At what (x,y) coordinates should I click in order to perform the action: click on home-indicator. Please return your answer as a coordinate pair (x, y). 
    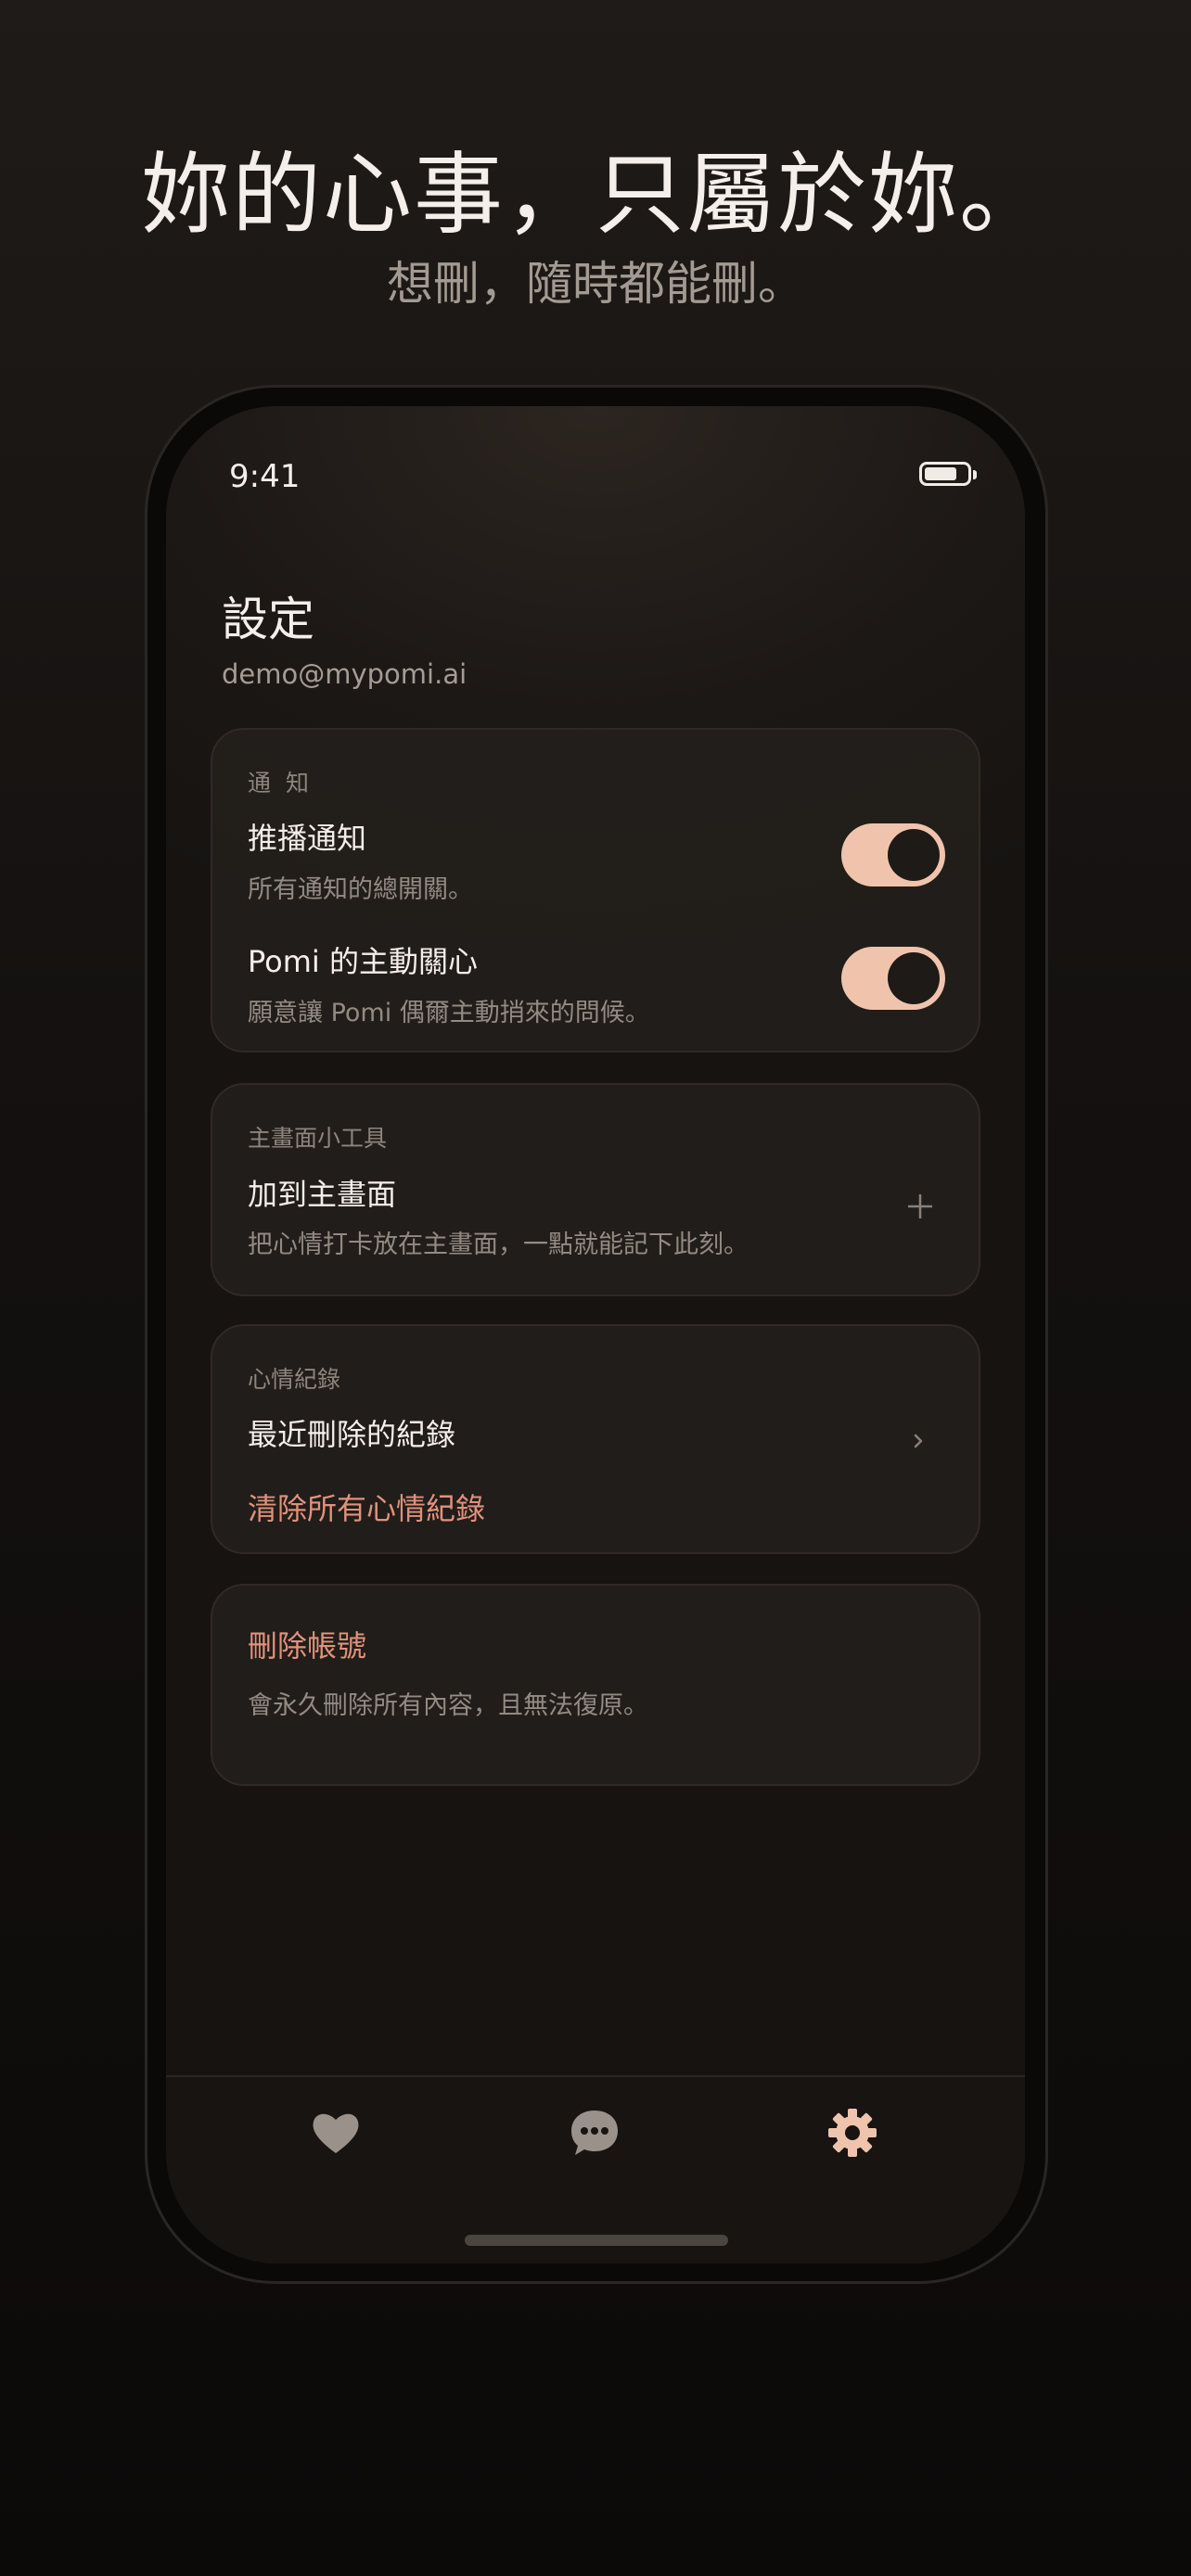
    Looking at the image, I should click on (597, 2240).